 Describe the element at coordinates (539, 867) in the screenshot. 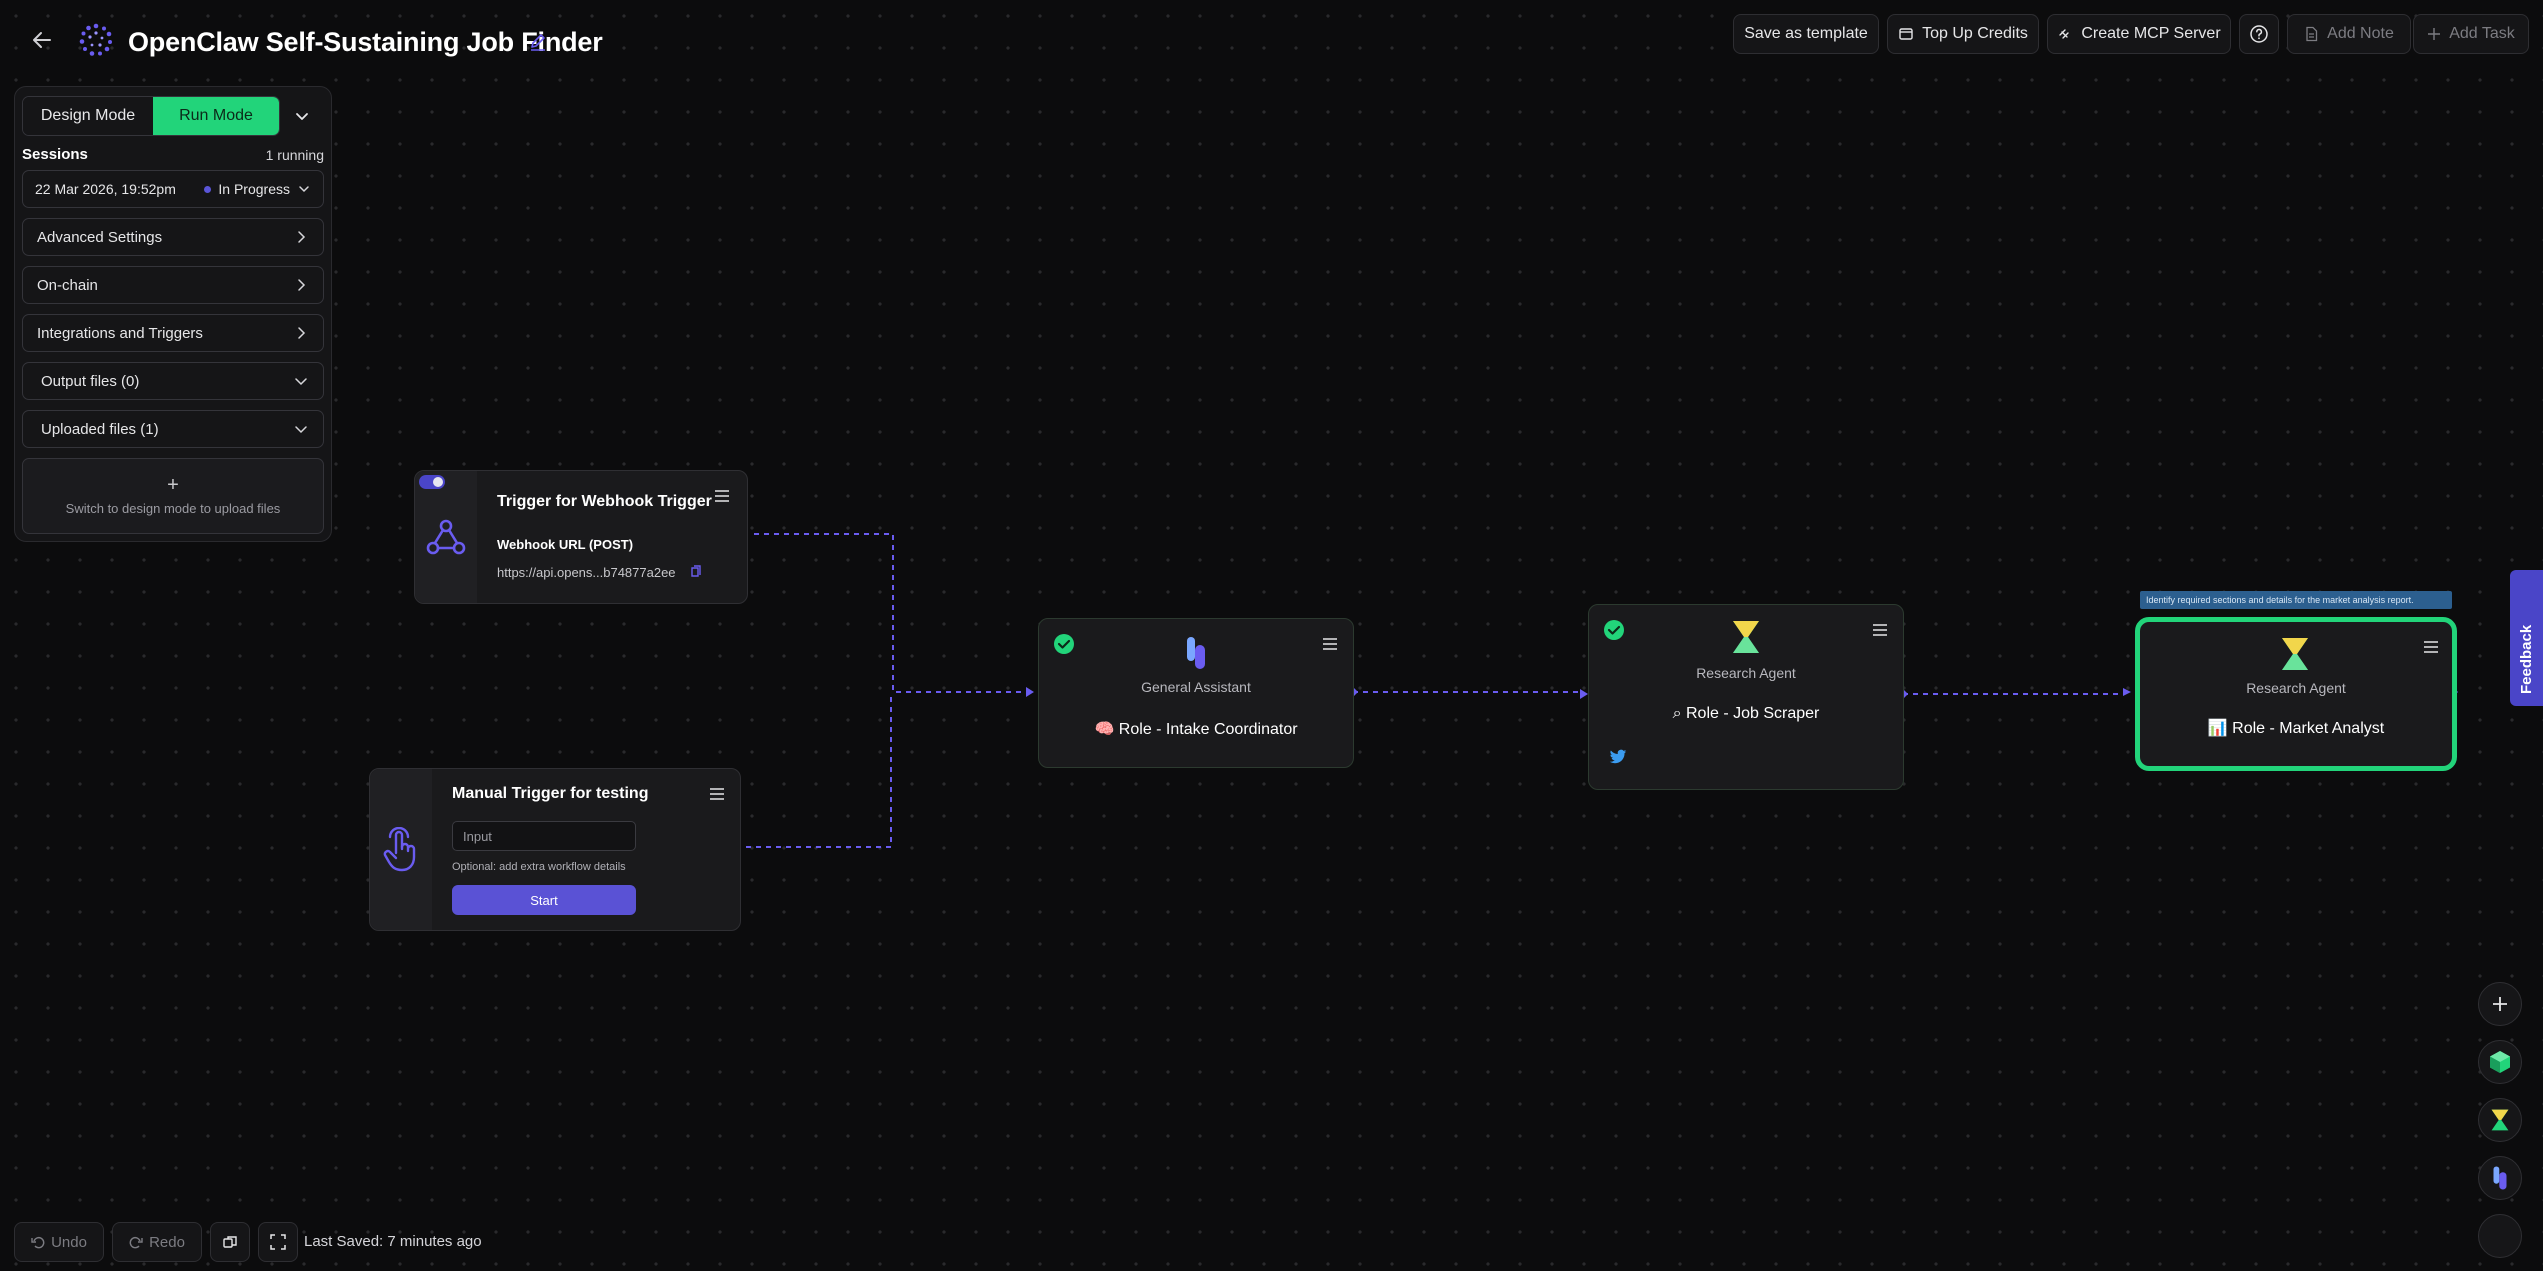

I see `manual-input-hint: Optional: add extra workflow details` at that location.